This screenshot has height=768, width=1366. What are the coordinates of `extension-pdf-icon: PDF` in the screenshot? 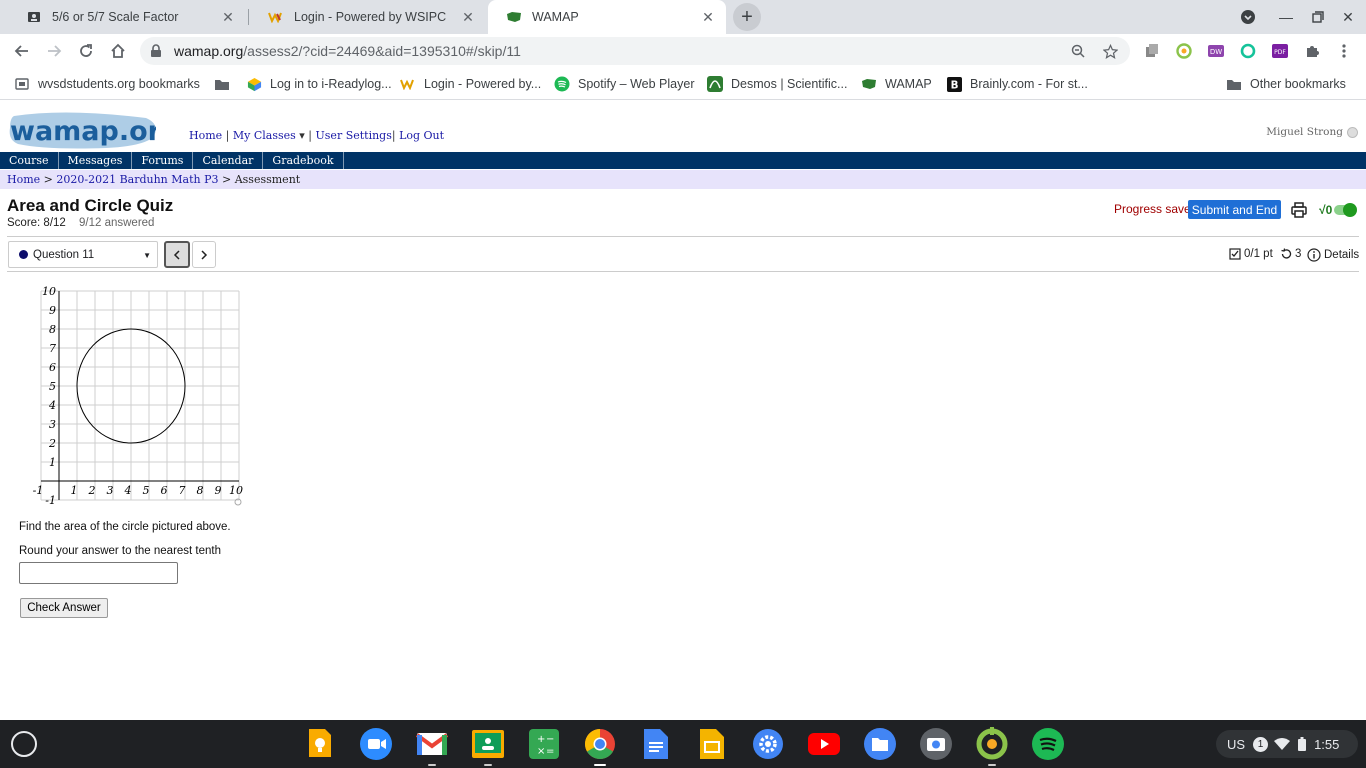 It's located at (1280, 51).